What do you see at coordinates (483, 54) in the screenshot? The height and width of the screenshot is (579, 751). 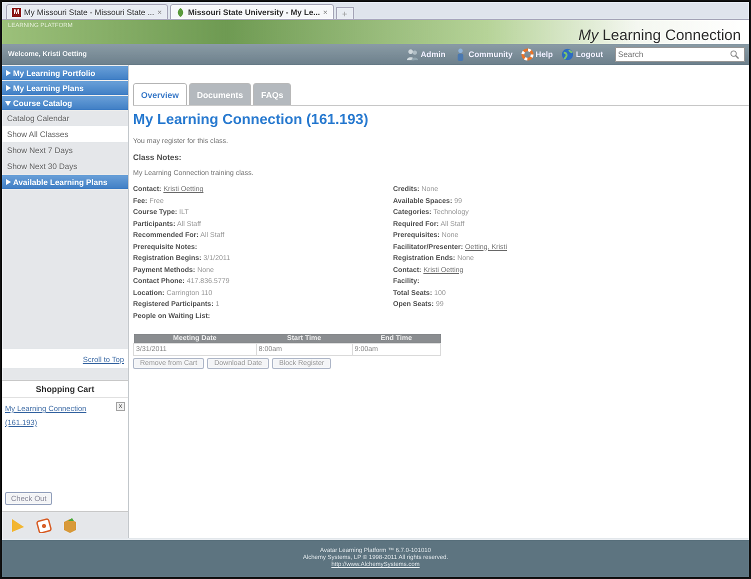 I see `nav-link: Community` at bounding box center [483, 54].